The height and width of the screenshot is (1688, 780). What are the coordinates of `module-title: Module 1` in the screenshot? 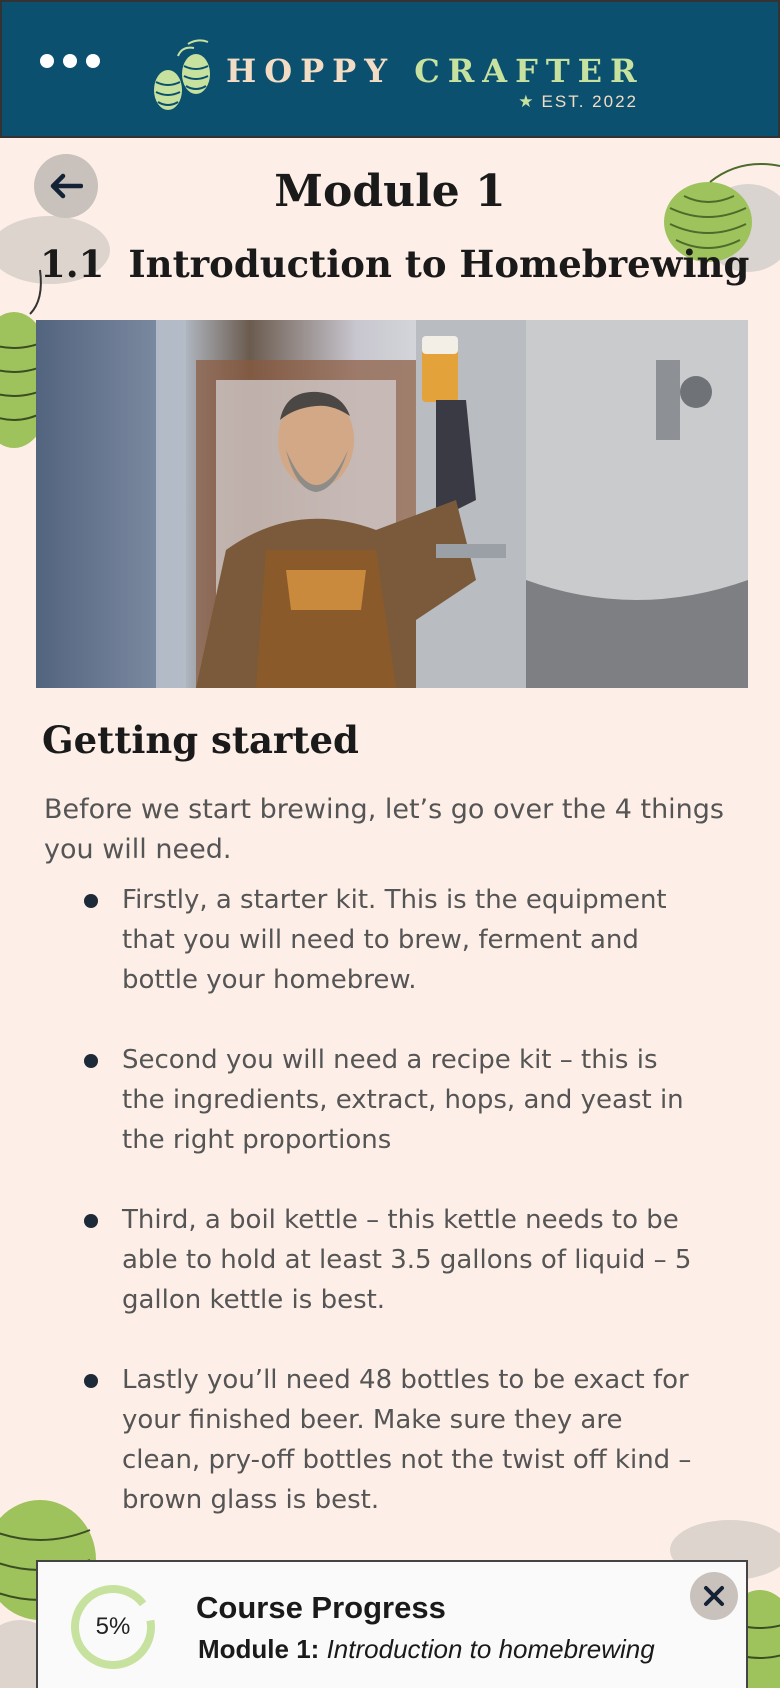 It's located at (390, 191).